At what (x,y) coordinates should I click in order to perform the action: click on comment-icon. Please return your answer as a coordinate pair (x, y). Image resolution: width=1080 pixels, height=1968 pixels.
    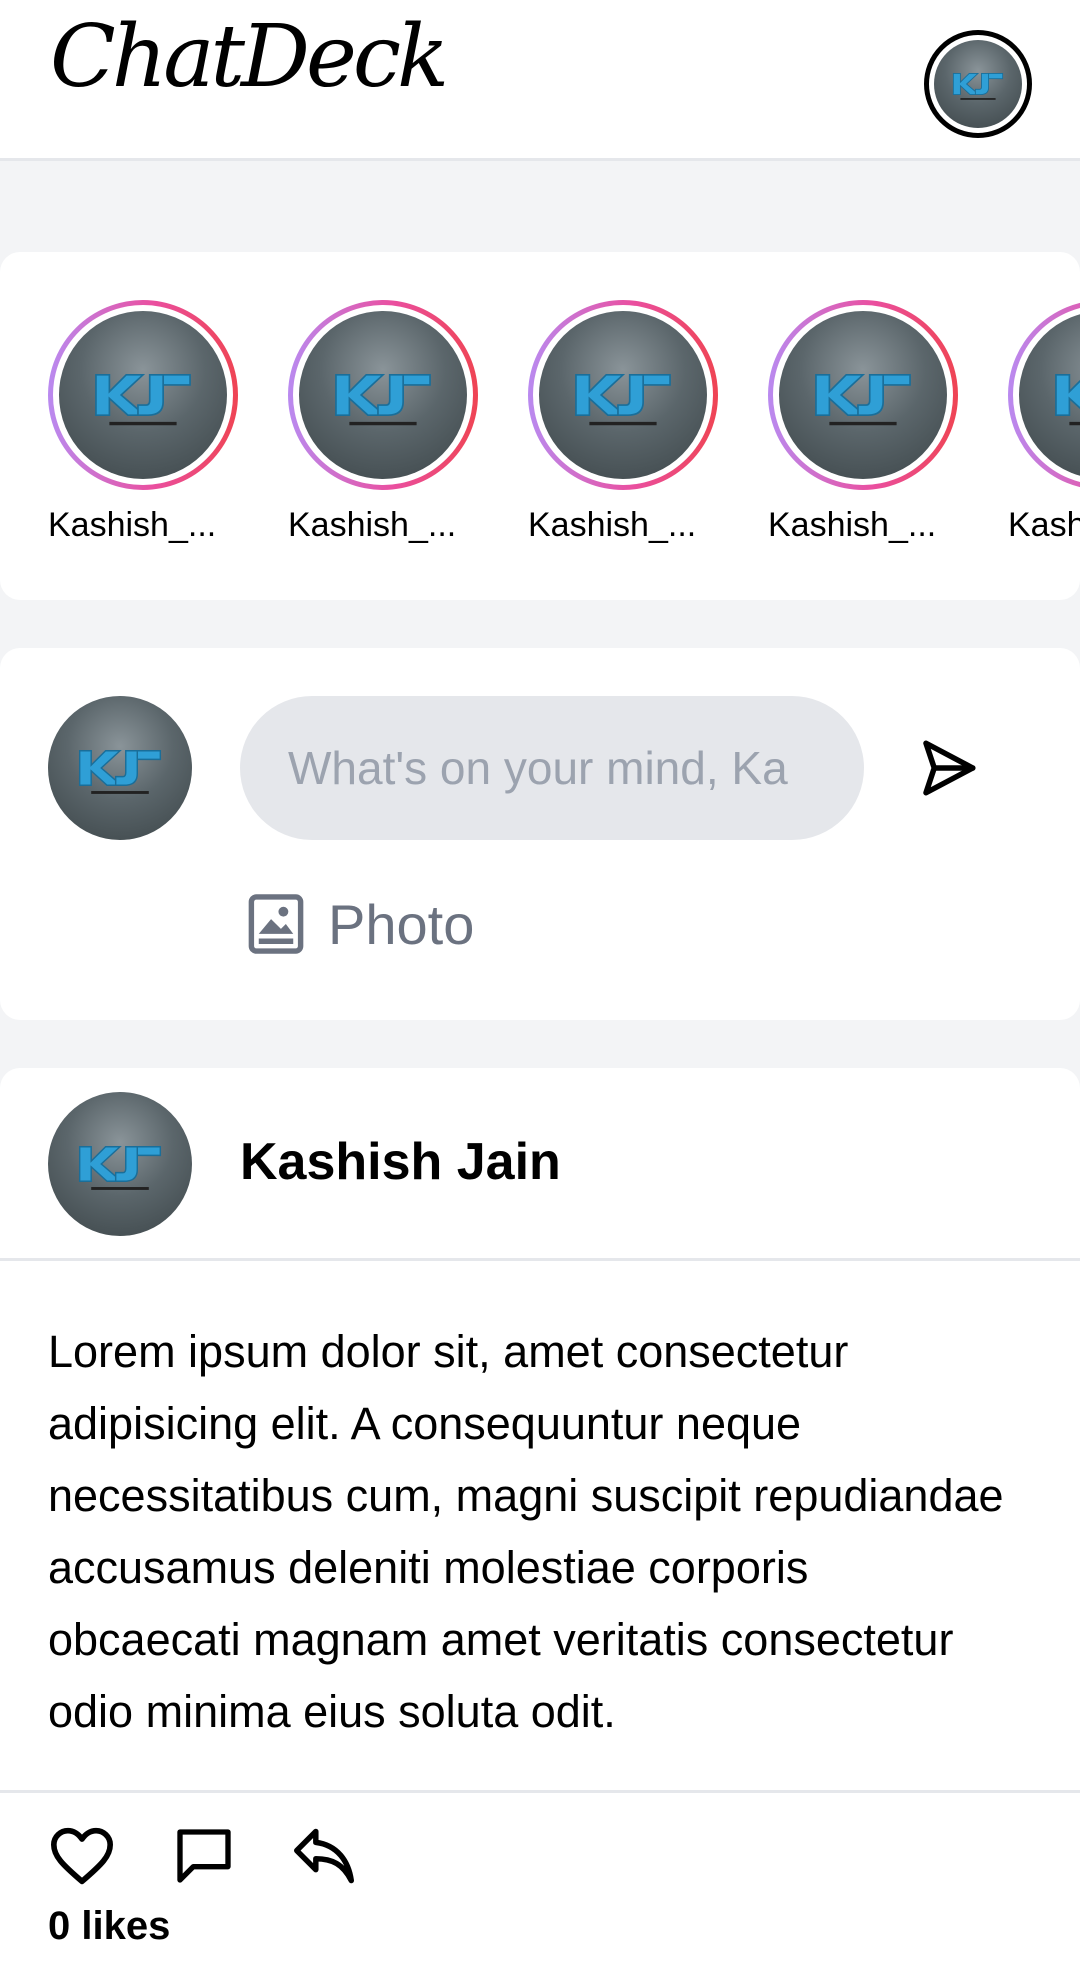
    Looking at the image, I should click on (204, 1856).